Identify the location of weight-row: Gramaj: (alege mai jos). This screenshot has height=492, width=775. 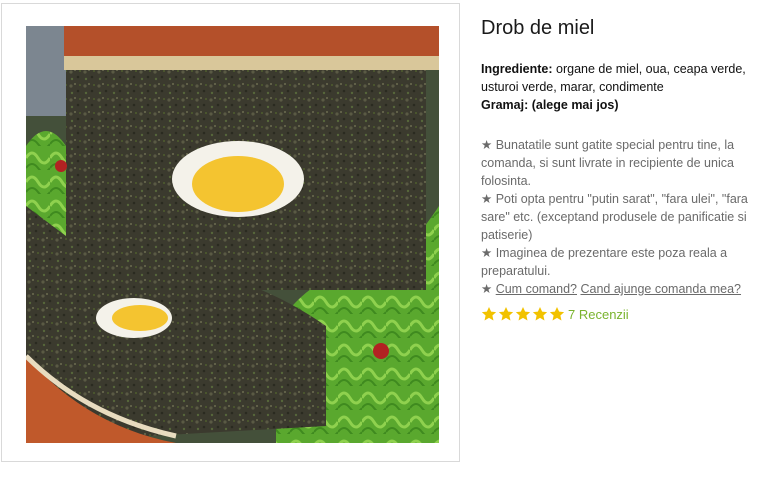
(623, 105).